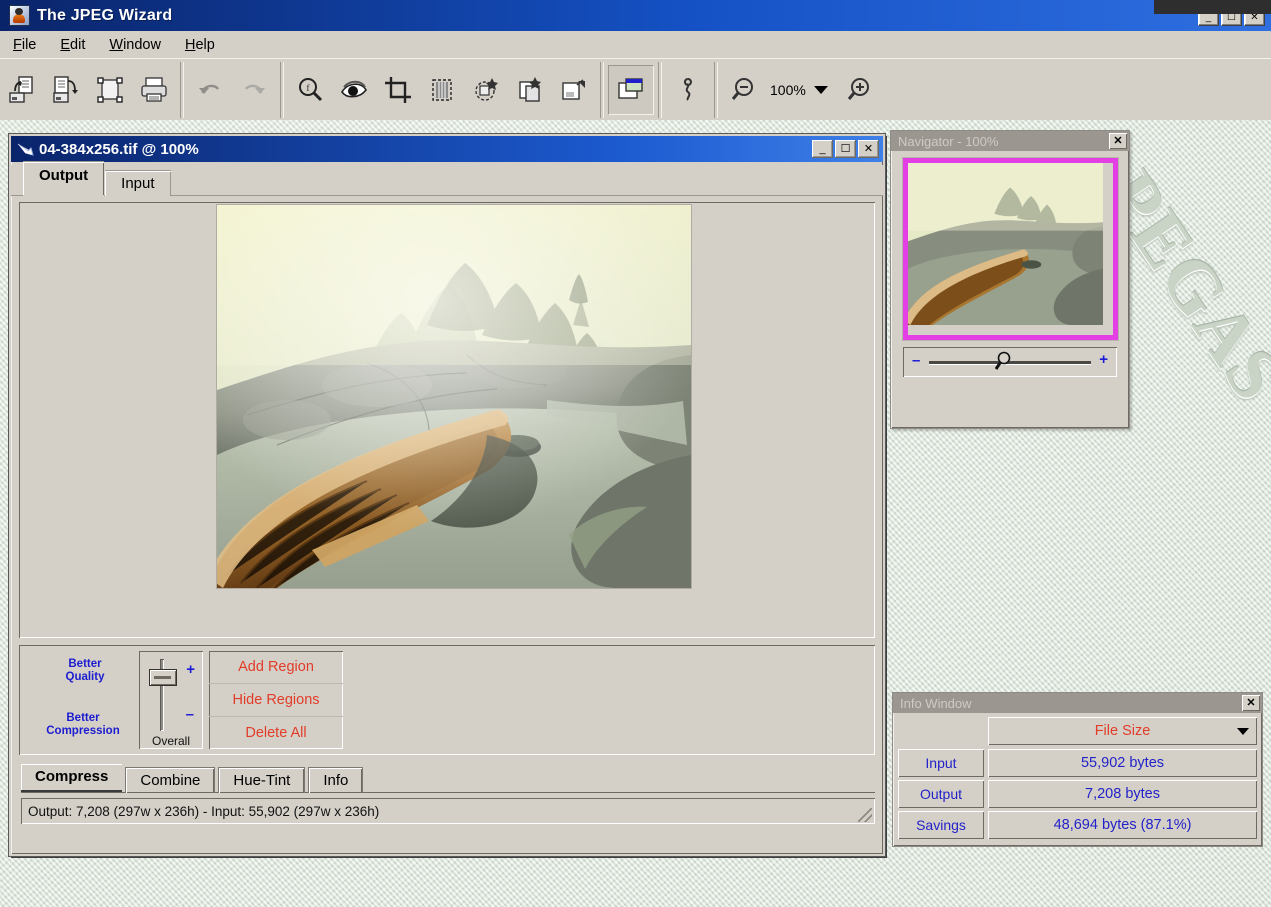 This screenshot has width=1271, height=907. I want to click on quality-scale-labels: Better Quality Better Compression, so click(85, 700).